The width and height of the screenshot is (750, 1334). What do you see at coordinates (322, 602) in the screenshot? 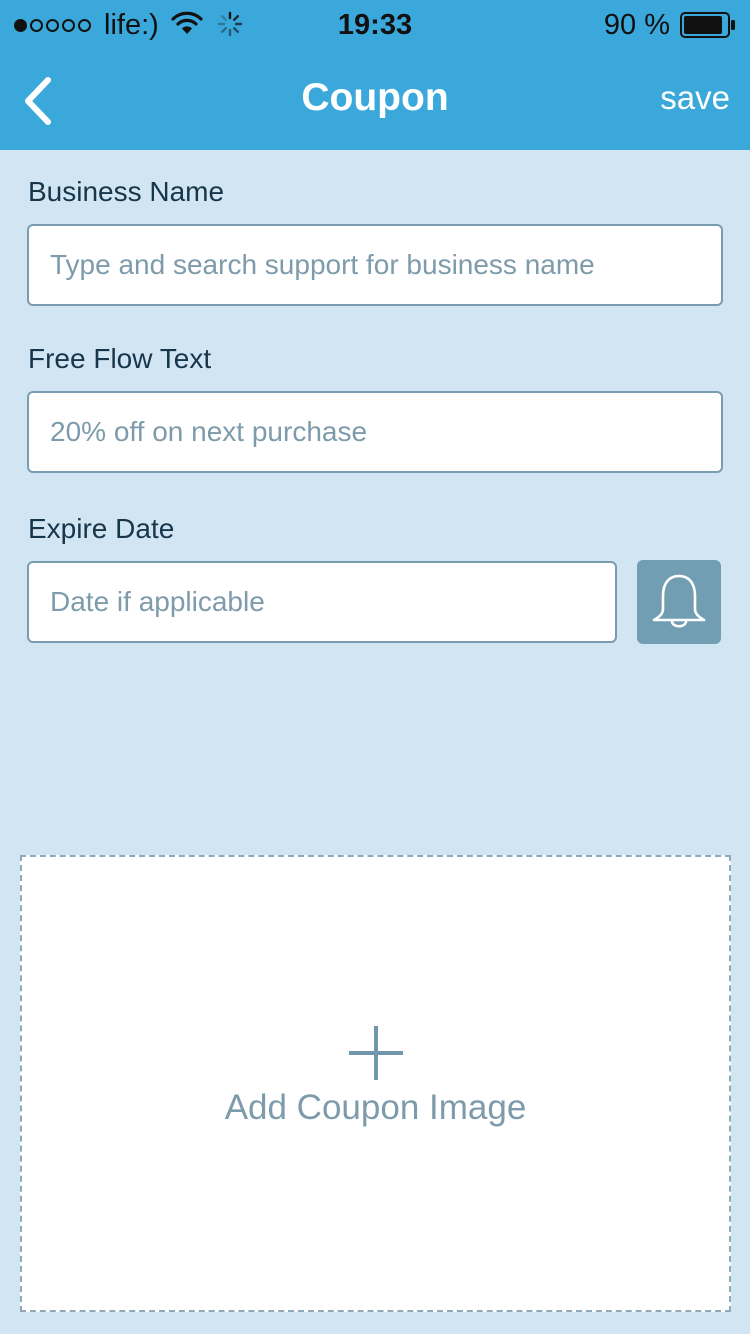
I see `expire-date-field: Date if applicable` at bounding box center [322, 602].